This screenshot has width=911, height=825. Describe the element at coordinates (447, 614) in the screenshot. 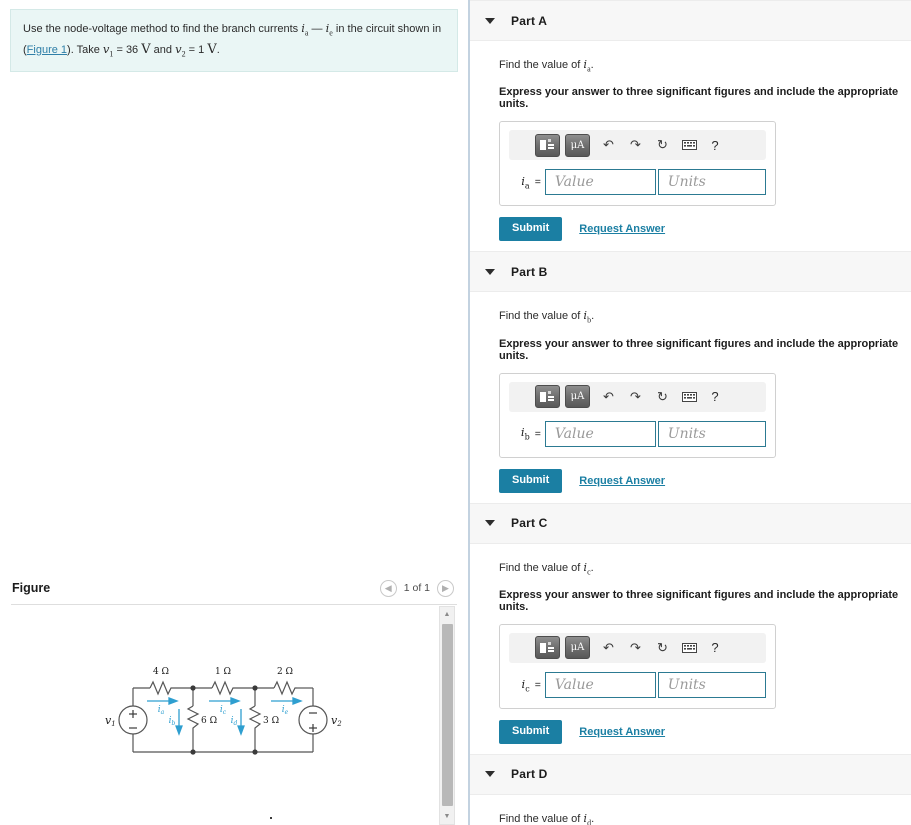

I see `scroll-up-arrow-icon: ▲` at that location.